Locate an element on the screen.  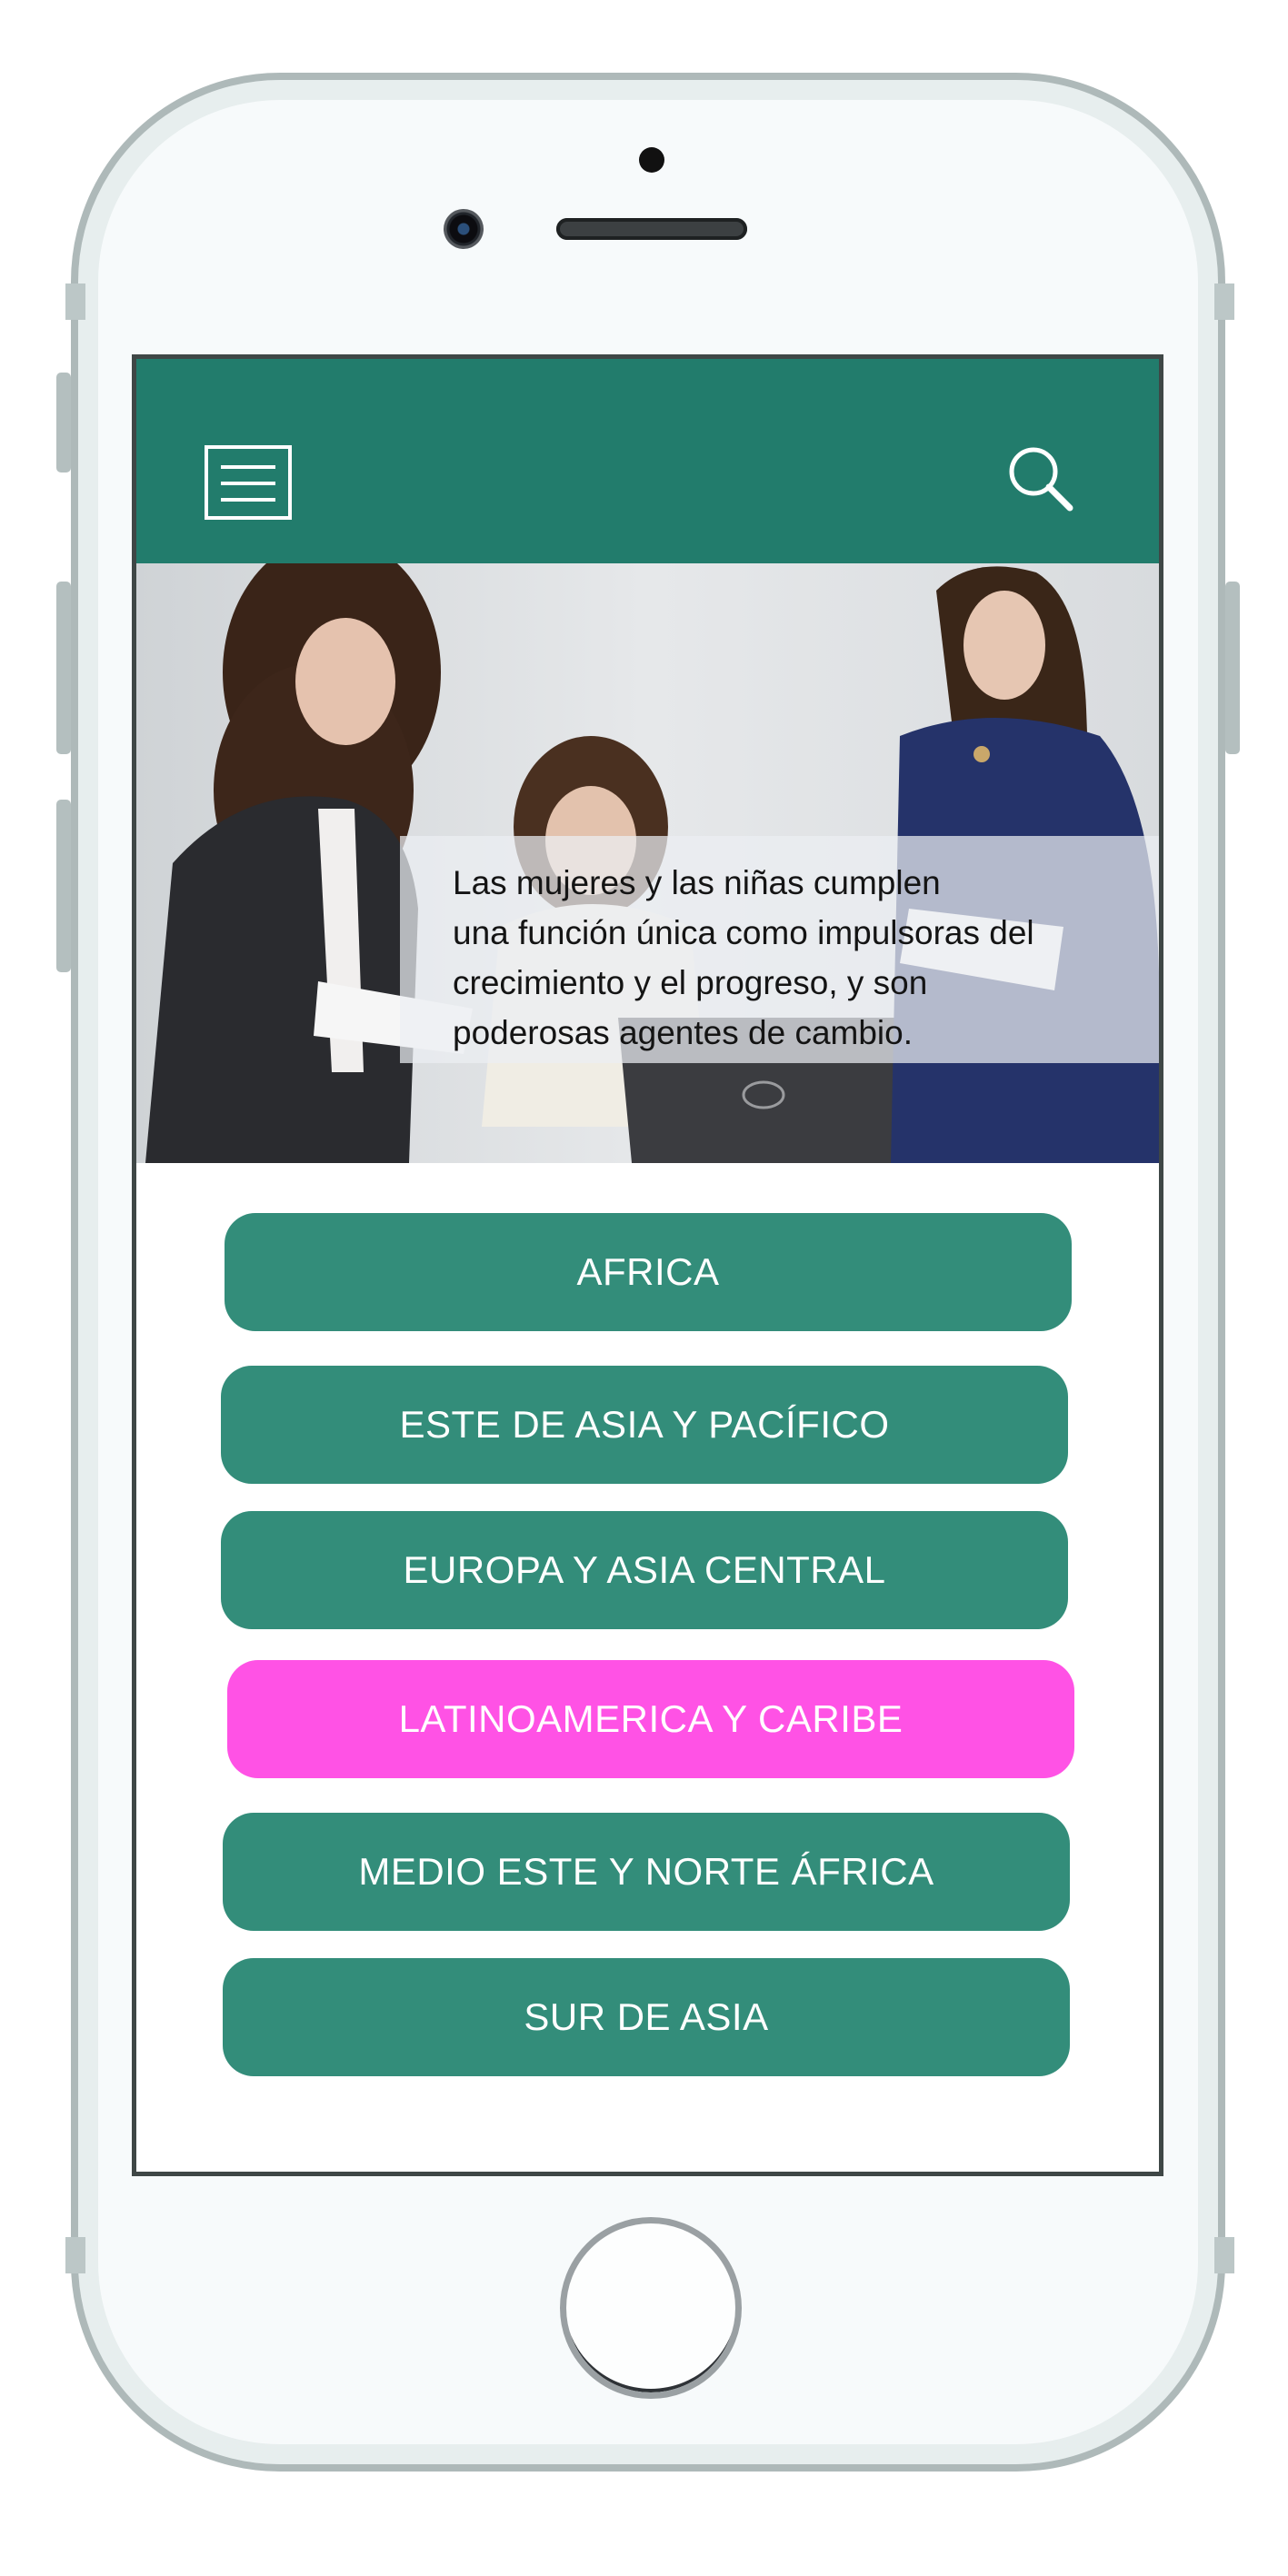
caption-line: poderosas agentes de cambio. is located at coordinates (683, 1033).